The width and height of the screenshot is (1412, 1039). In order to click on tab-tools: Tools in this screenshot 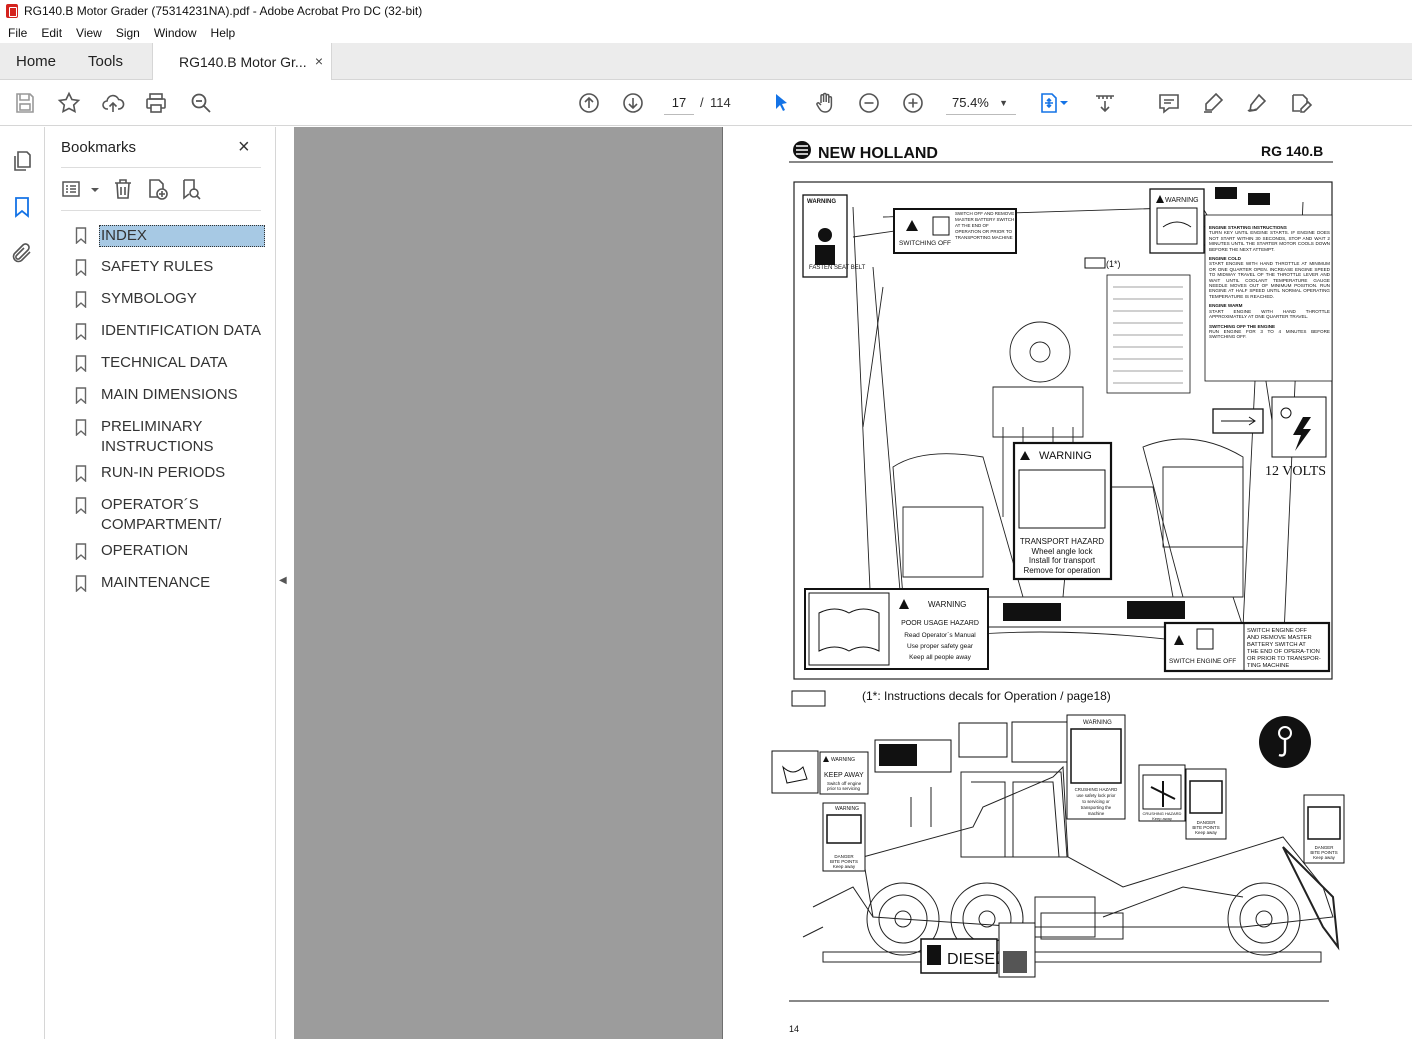, I will do `click(105, 61)`.